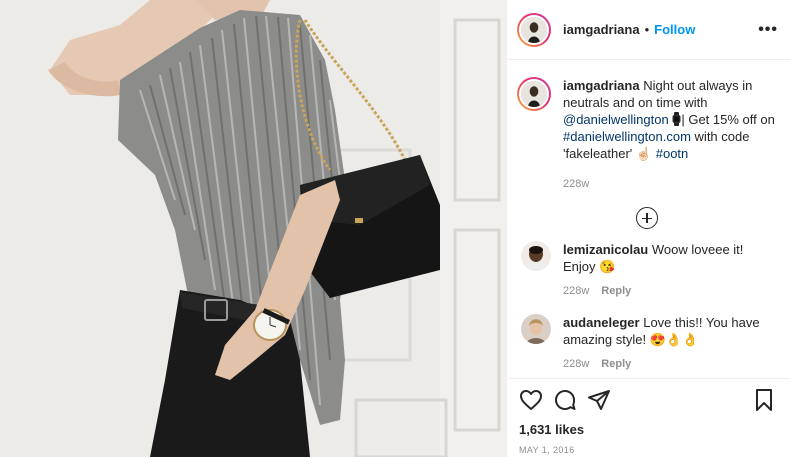  What do you see at coordinates (601, 85) in the screenshot?
I see `caption-username: iamgadriana` at bounding box center [601, 85].